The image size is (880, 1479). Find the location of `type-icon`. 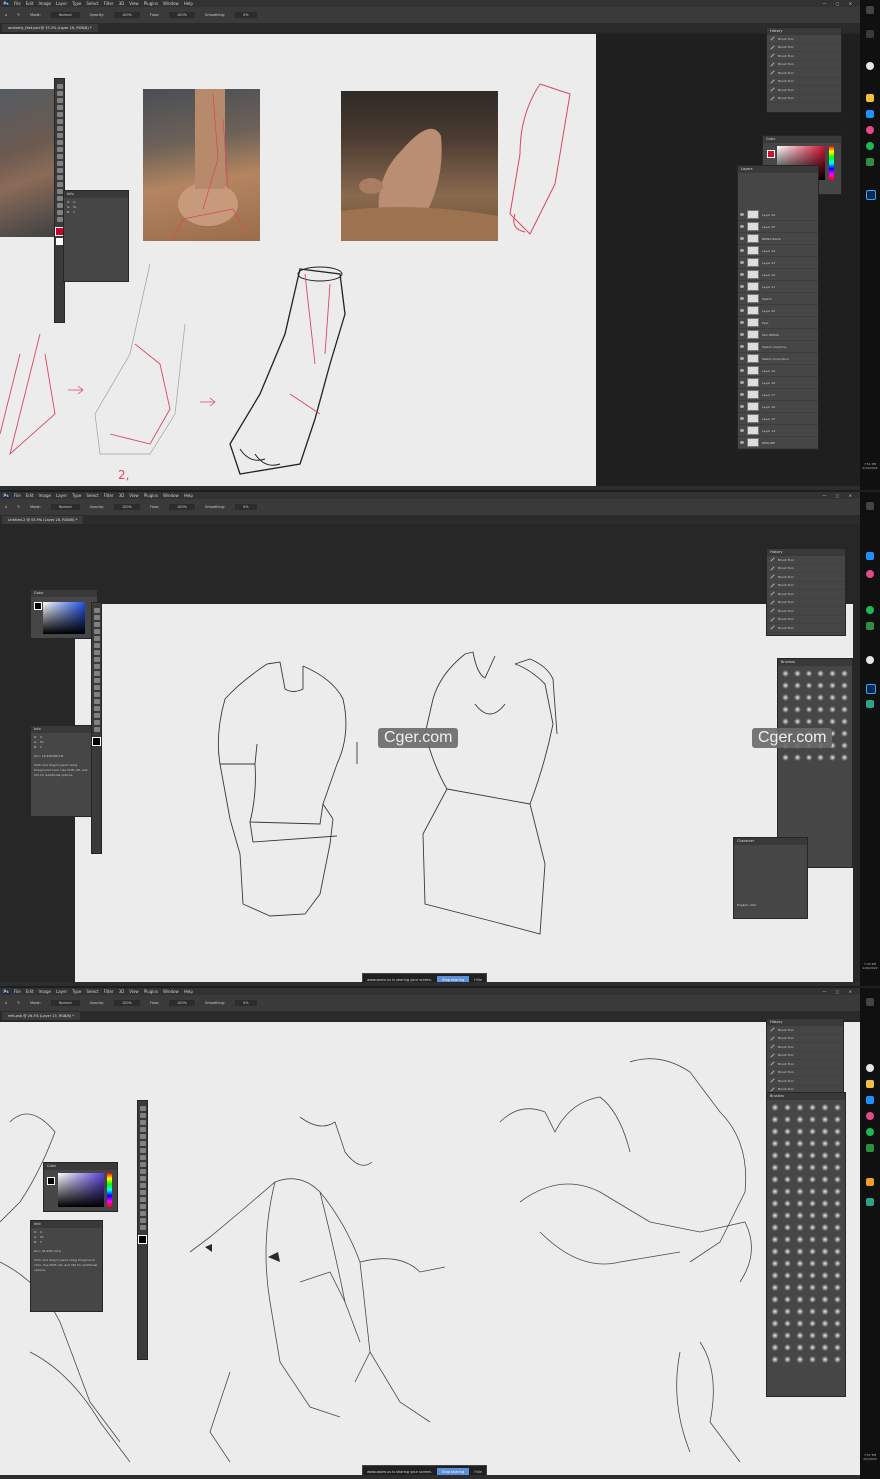

type-icon is located at coordinates (96, 708).